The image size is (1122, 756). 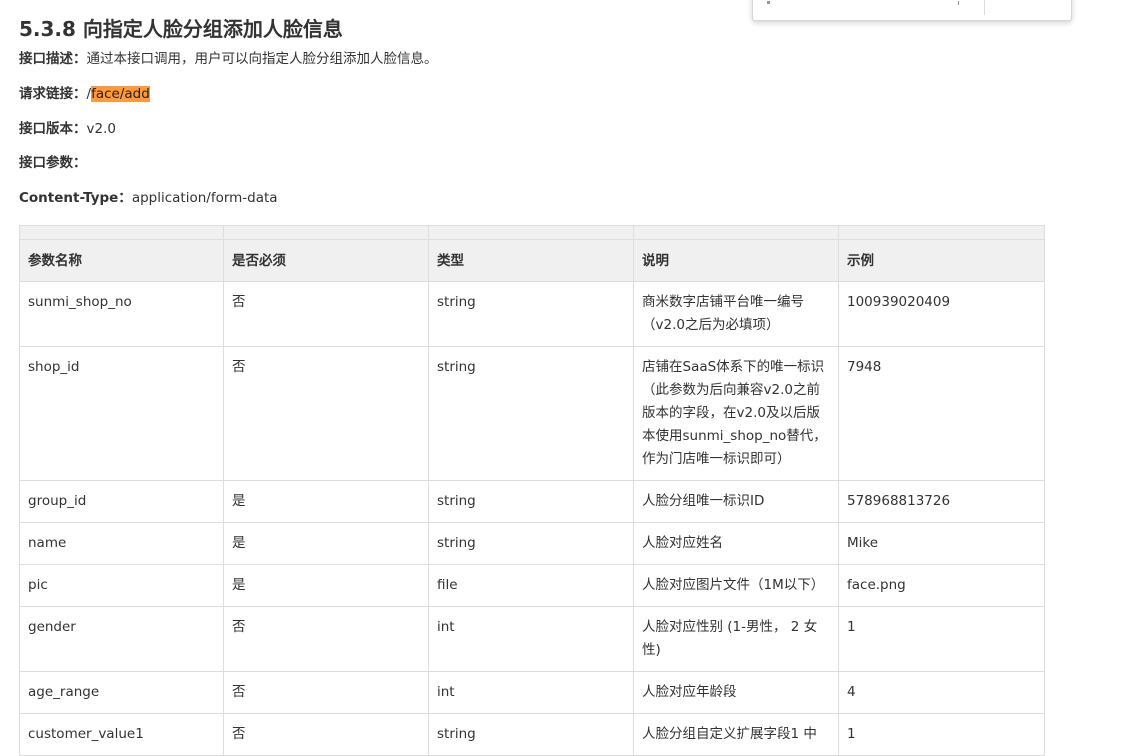 What do you see at coordinates (326, 260) in the screenshot?
I see `column-header: 是否必须` at bounding box center [326, 260].